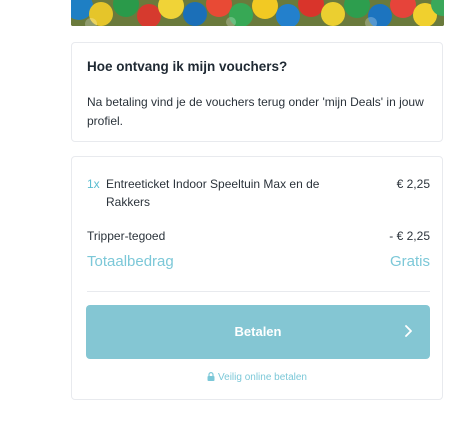 The height and width of the screenshot is (428, 475). Describe the element at coordinates (130, 261) in the screenshot. I see `total-label: Totaalbedrag` at that location.